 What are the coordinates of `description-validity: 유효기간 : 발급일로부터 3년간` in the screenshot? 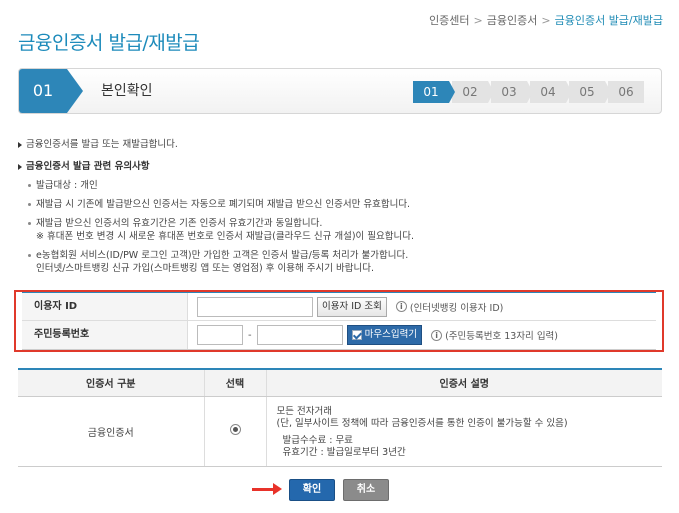 It's located at (344, 452).